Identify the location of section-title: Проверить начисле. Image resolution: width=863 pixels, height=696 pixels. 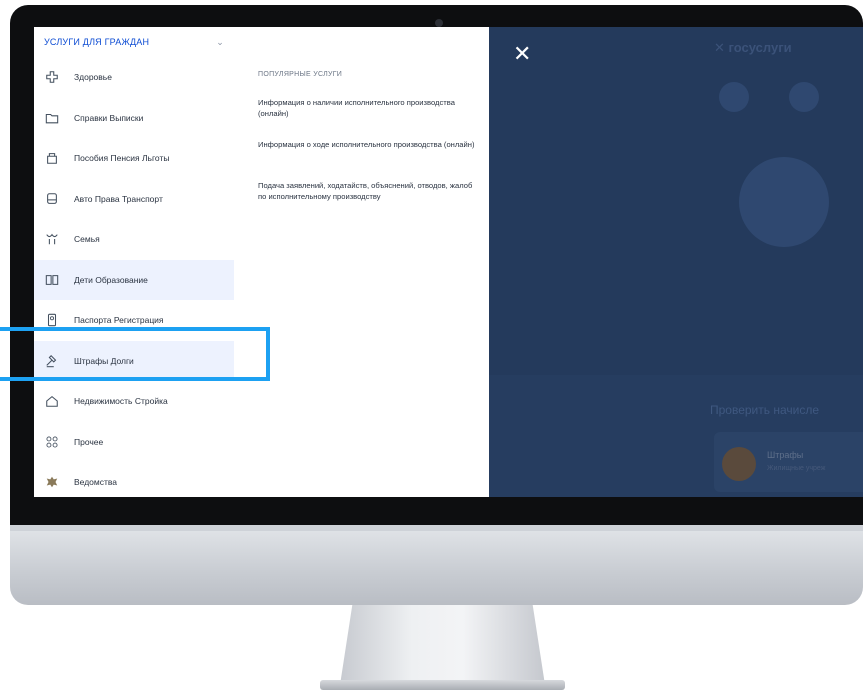
(765, 410).